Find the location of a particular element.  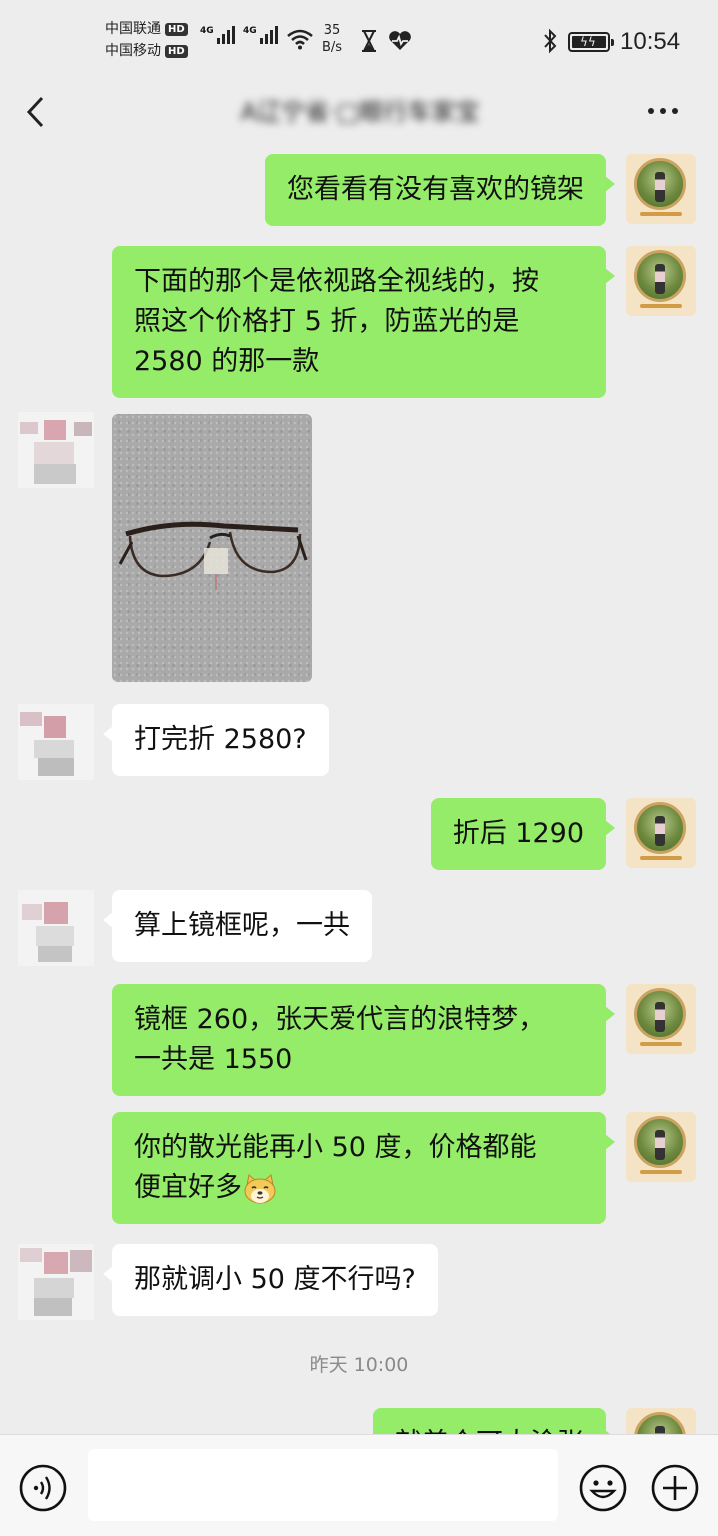

message-bubble: 折后 1290 is located at coordinates (523, 834).